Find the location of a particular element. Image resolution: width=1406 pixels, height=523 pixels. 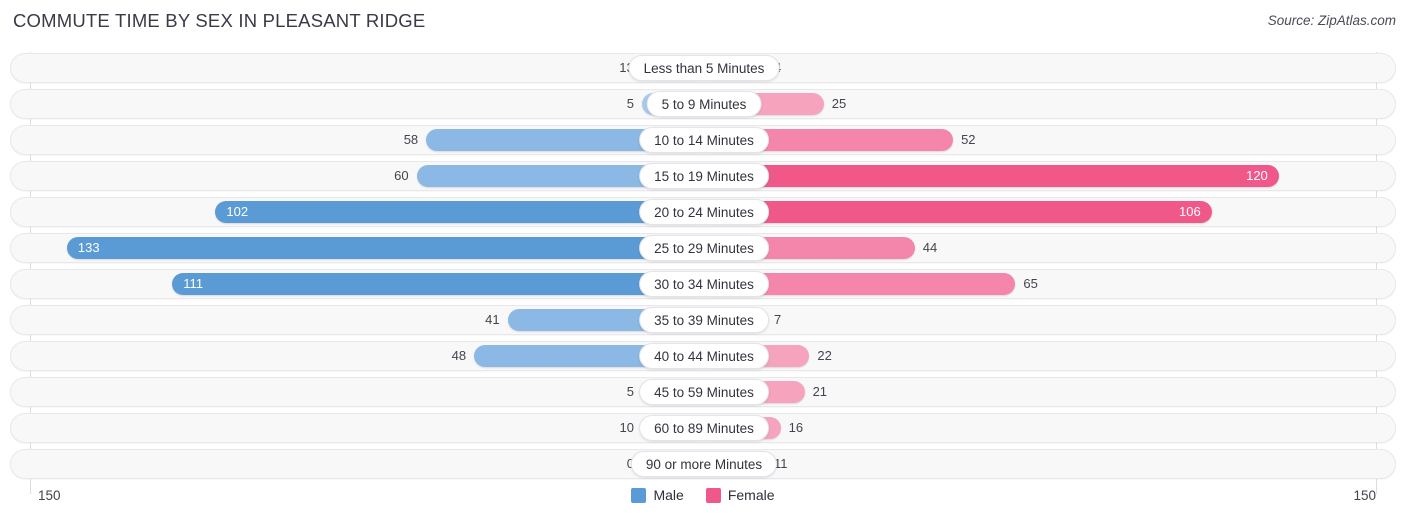

table-row: 102 106 20 to 24 Minutes is located at coordinates (703, 212).